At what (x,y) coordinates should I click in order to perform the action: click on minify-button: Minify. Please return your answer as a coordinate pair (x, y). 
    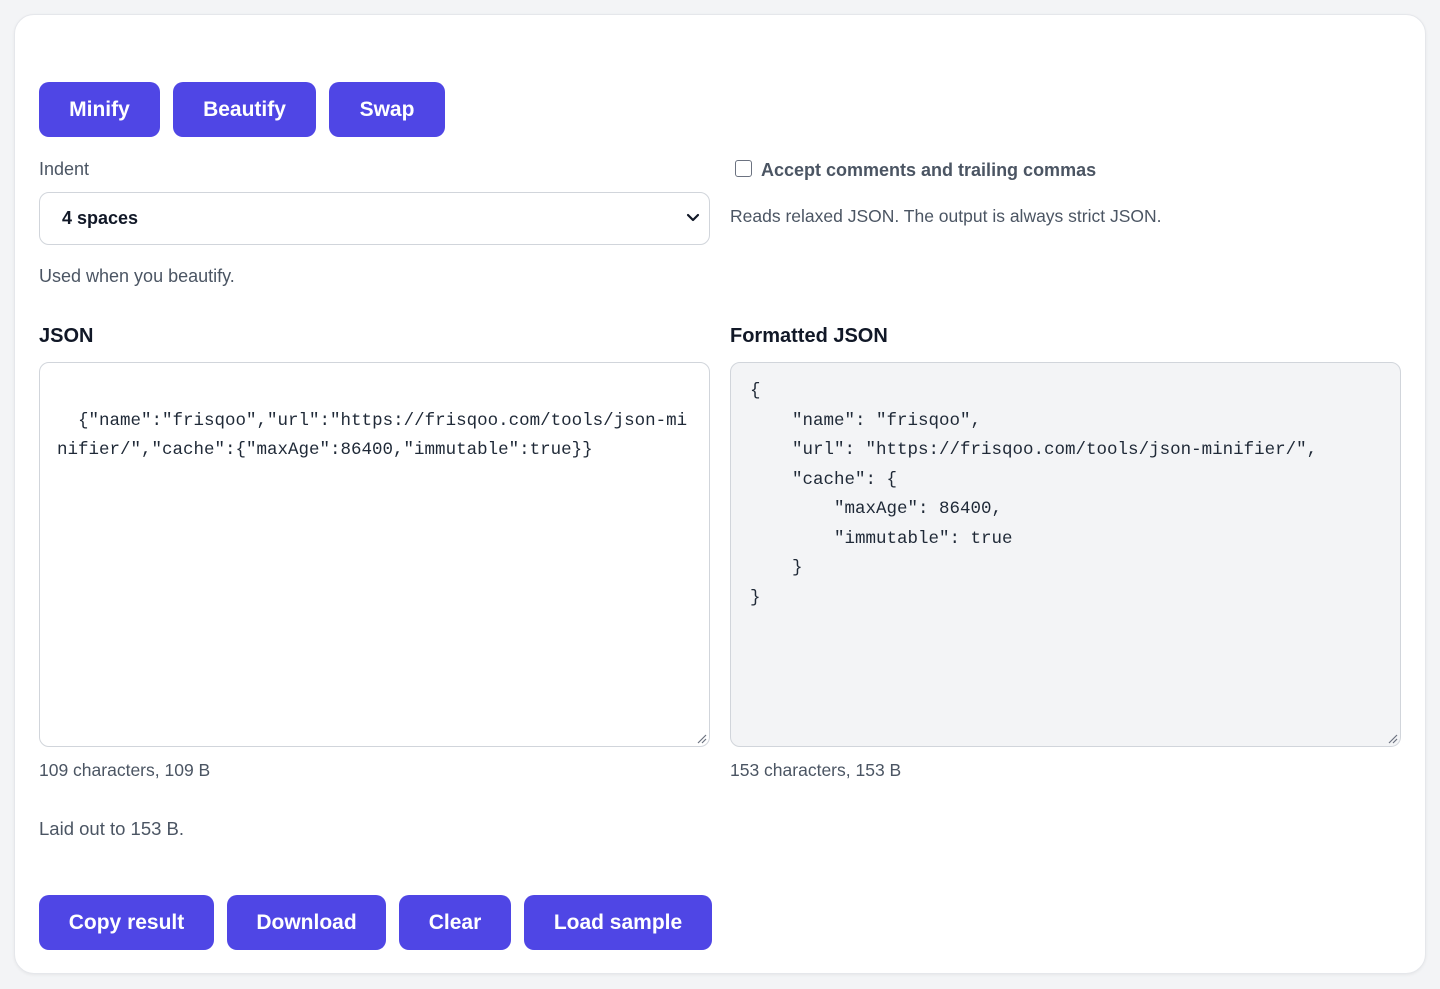
    Looking at the image, I should click on (99, 109).